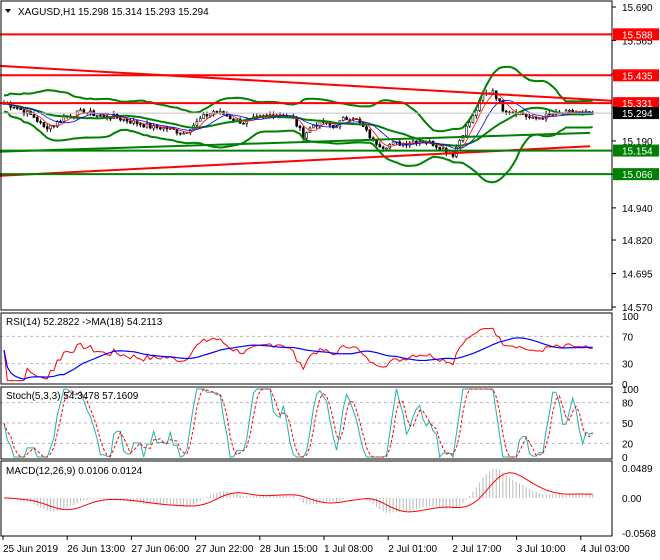  What do you see at coordinates (225, 549) in the screenshot?
I see `time-label: 27 Jun 22:00` at bounding box center [225, 549].